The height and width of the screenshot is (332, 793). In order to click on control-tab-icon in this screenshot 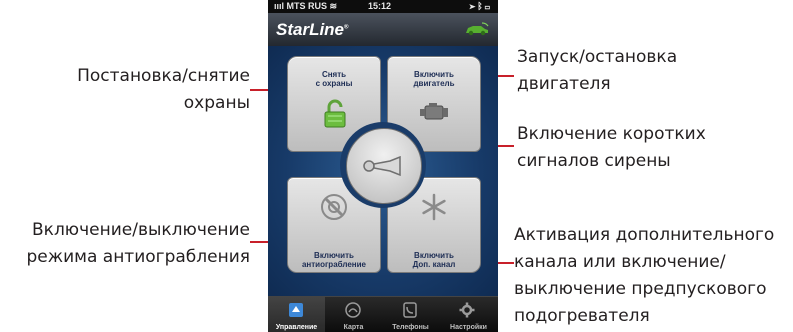, I will do `click(296, 310)`.